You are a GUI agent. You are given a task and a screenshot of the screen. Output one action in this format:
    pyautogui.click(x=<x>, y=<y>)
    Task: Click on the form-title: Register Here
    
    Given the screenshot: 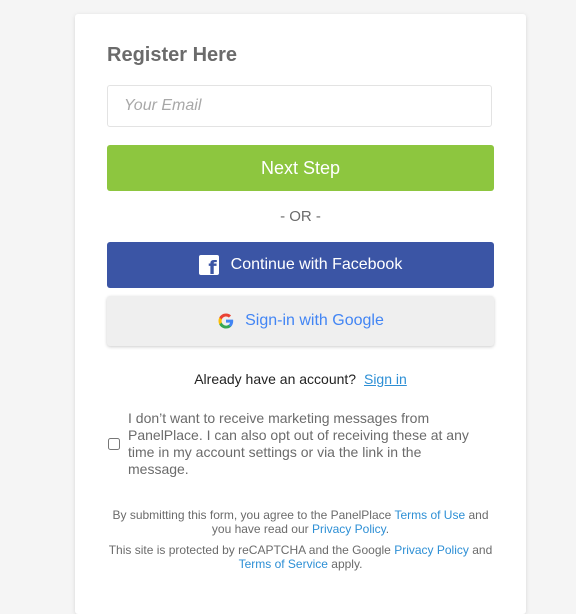 What is the action you would take?
    pyautogui.click(x=172, y=55)
    